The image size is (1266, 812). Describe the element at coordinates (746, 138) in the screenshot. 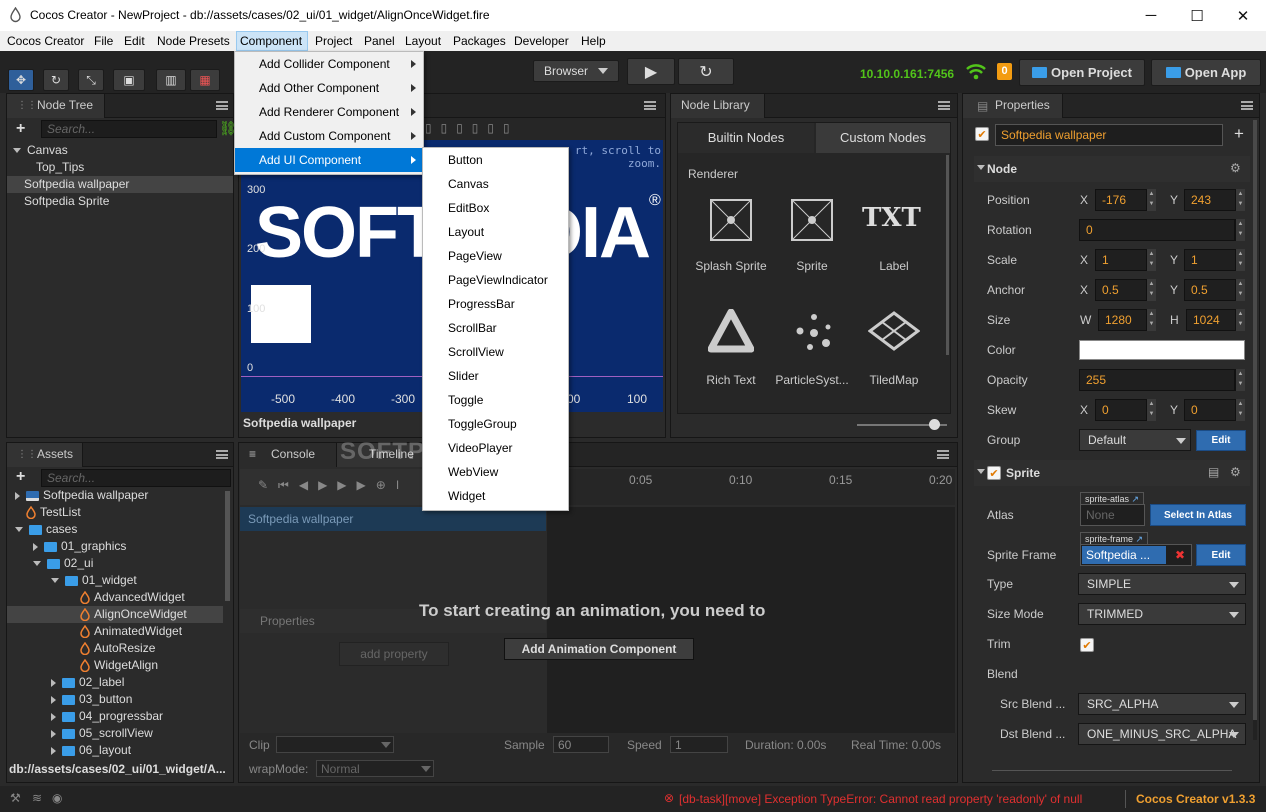

I see `tab-builtin-nodes: Builtin Nodes` at that location.